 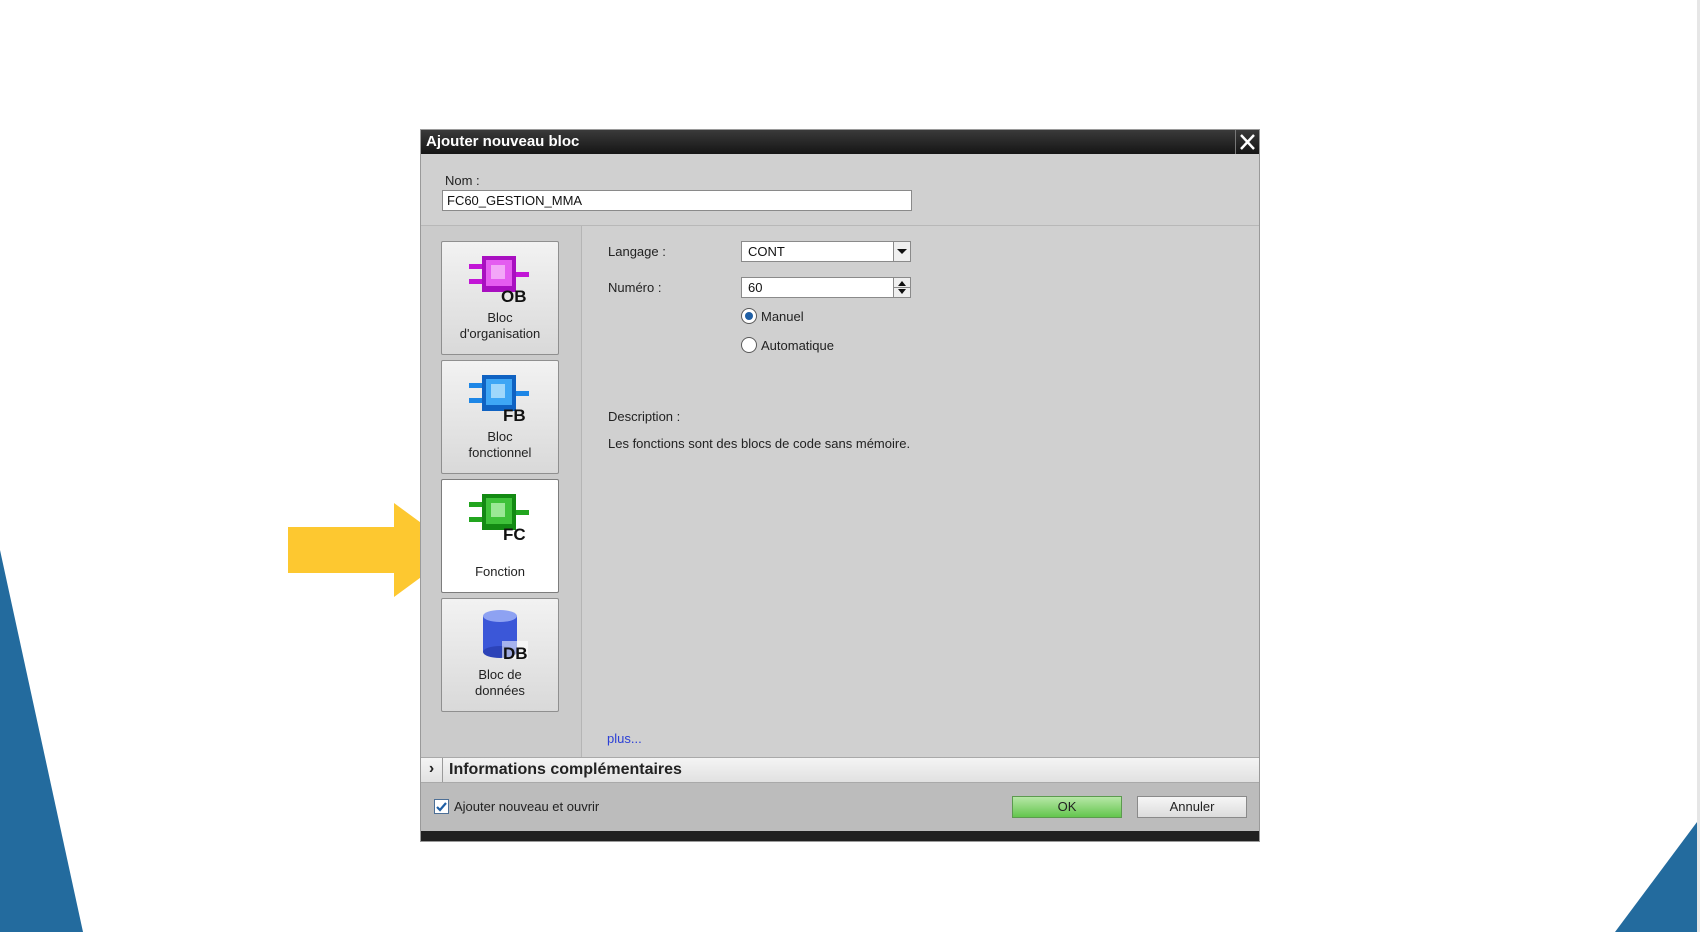 What do you see at coordinates (1067, 807) in the screenshot?
I see `ok-button: OK` at bounding box center [1067, 807].